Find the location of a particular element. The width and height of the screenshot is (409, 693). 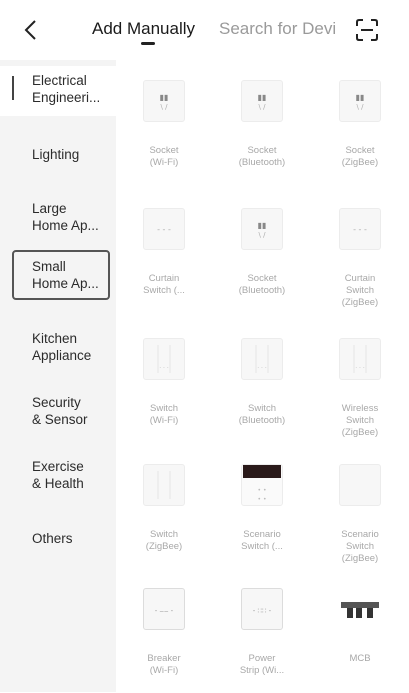

sidebar-item-label: Large is located at coordinates (49, 208).